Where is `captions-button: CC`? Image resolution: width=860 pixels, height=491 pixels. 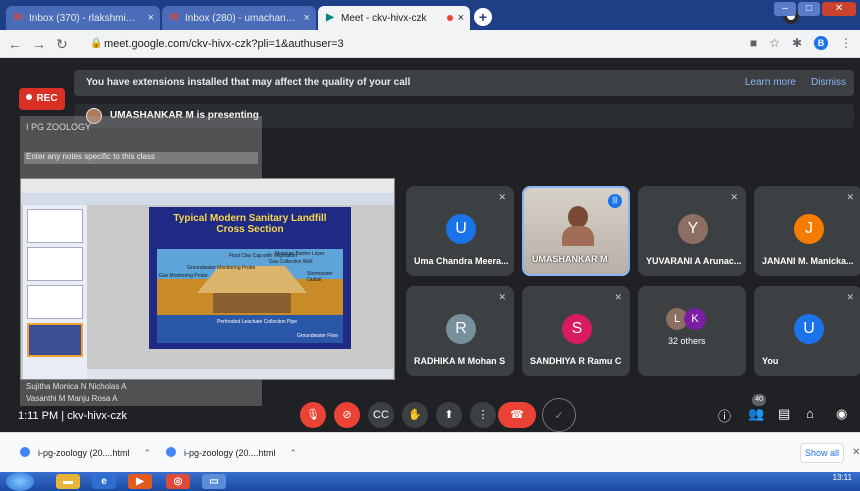
captions-button: CC is located at coordinates (381, 415).